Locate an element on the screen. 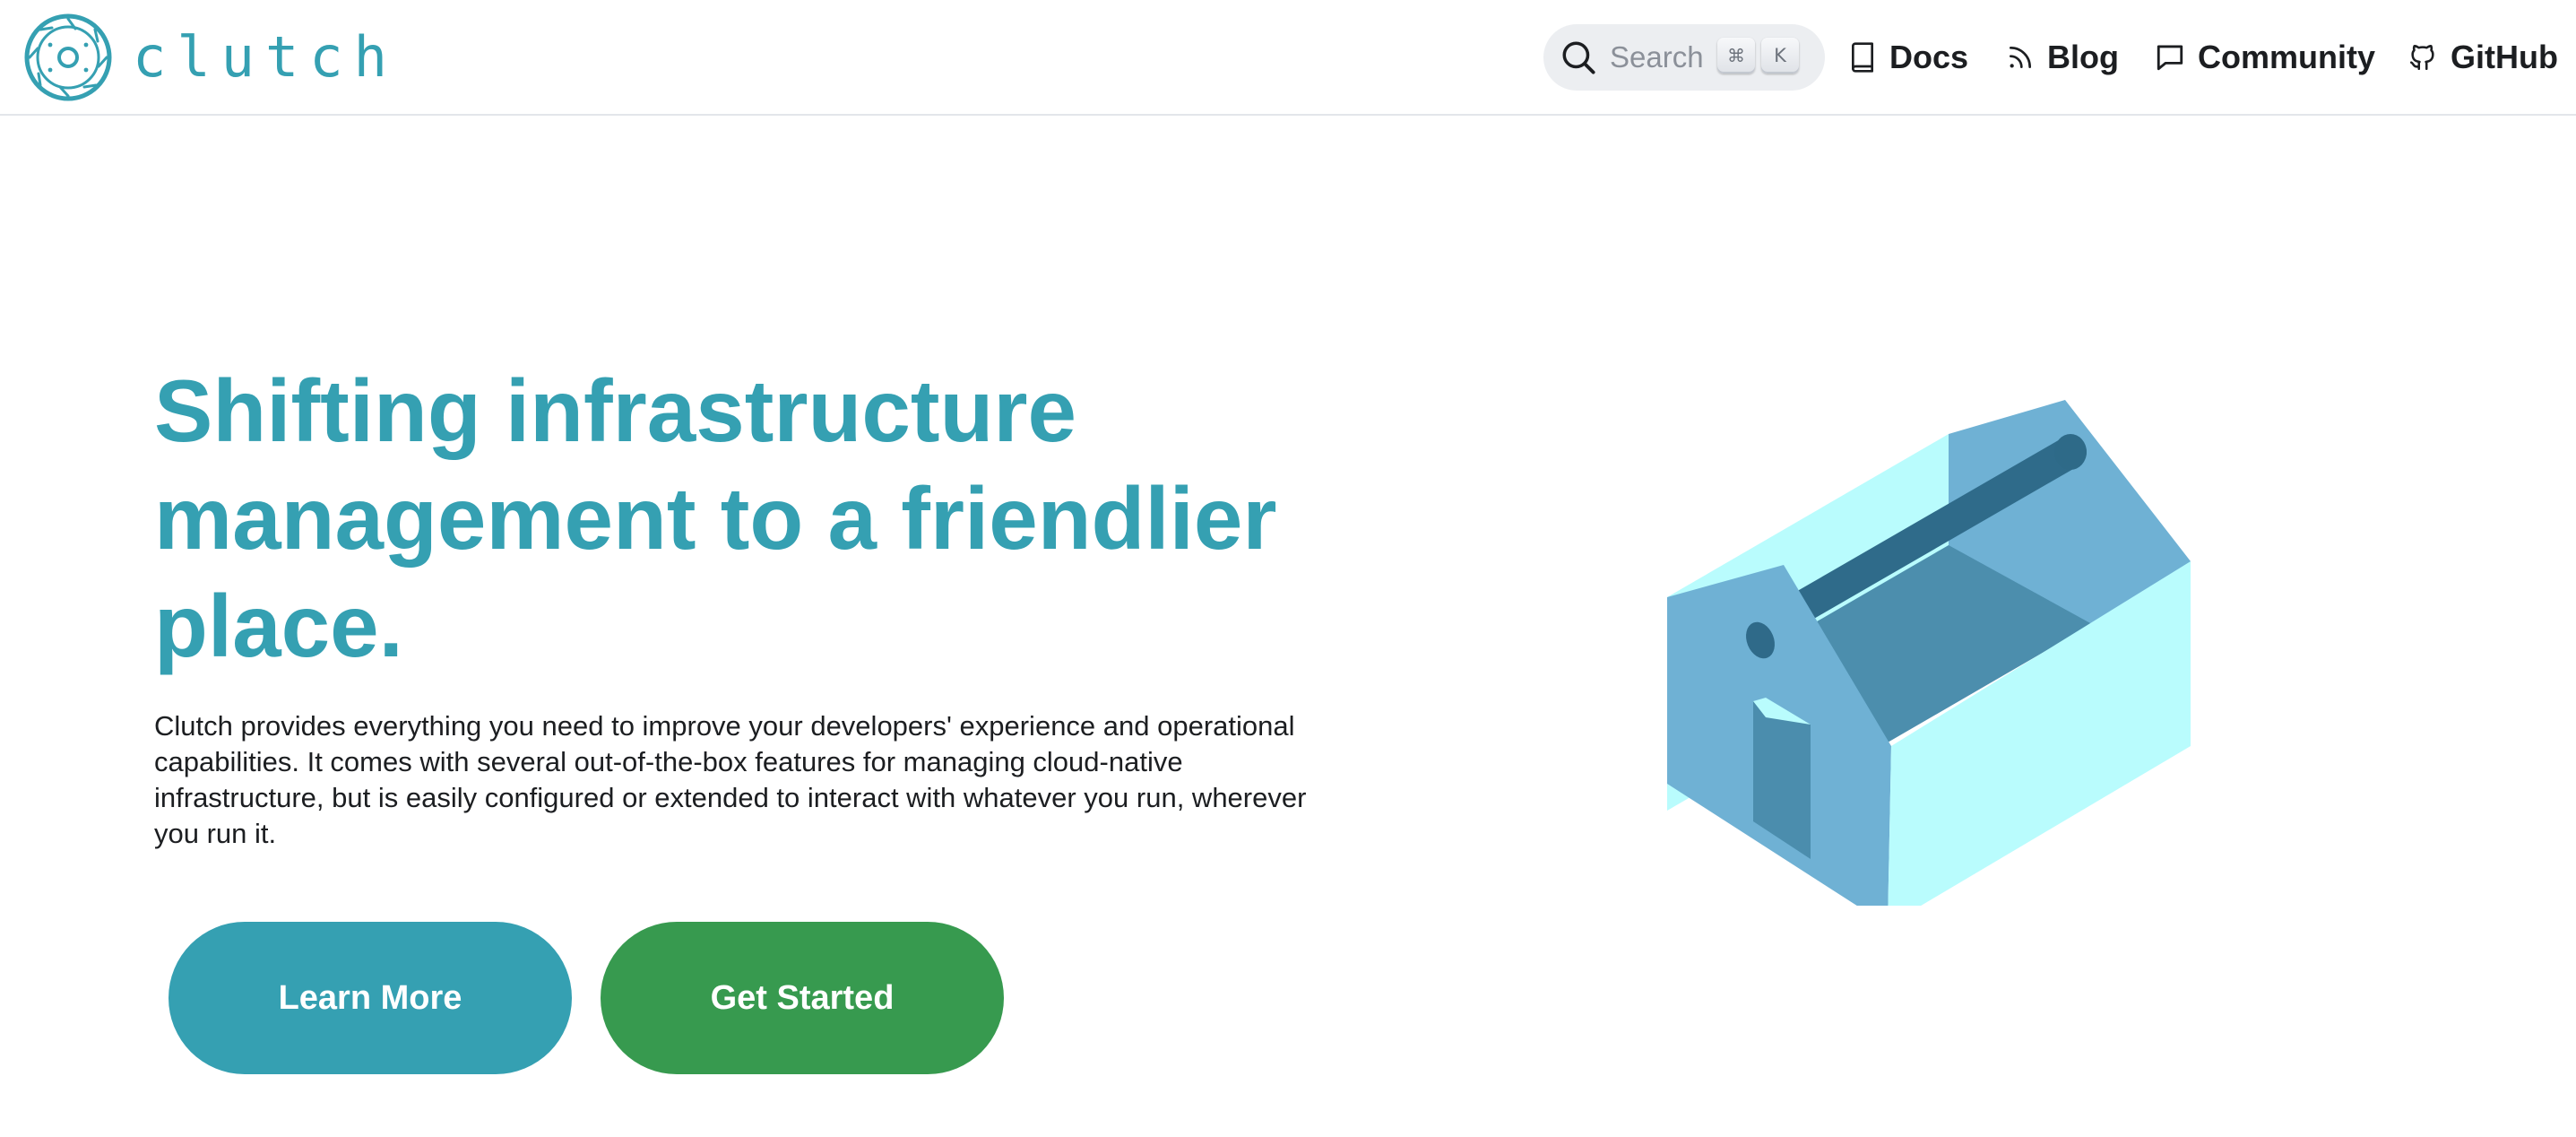  brand-home-link: clutch is located at coordinates (210, 57).